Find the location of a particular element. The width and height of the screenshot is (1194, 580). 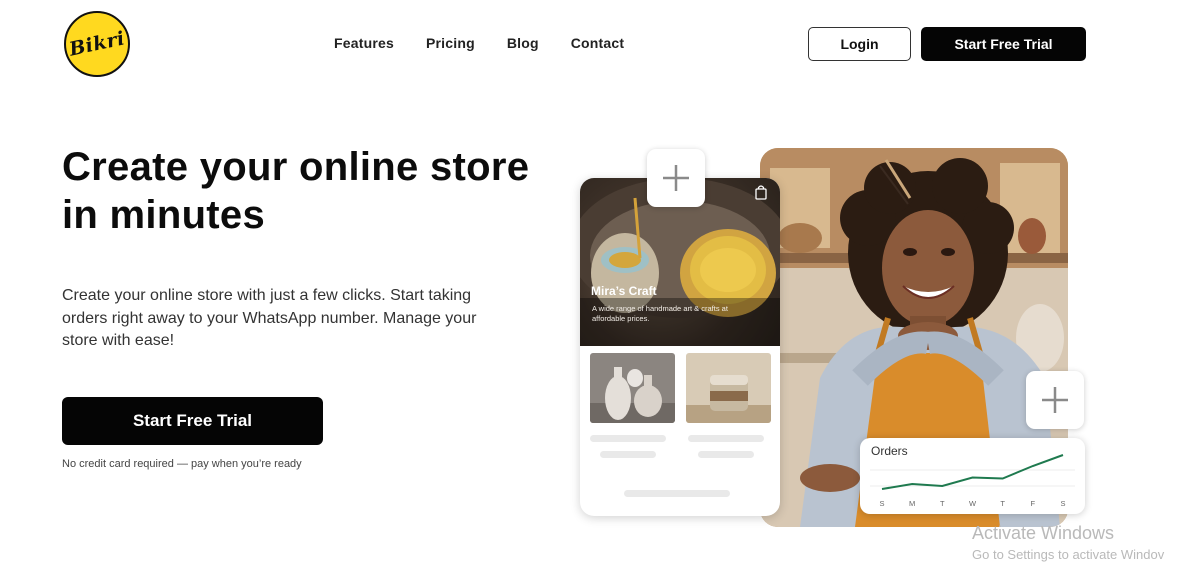

login-button: Login is located at coordinates (859, 44).